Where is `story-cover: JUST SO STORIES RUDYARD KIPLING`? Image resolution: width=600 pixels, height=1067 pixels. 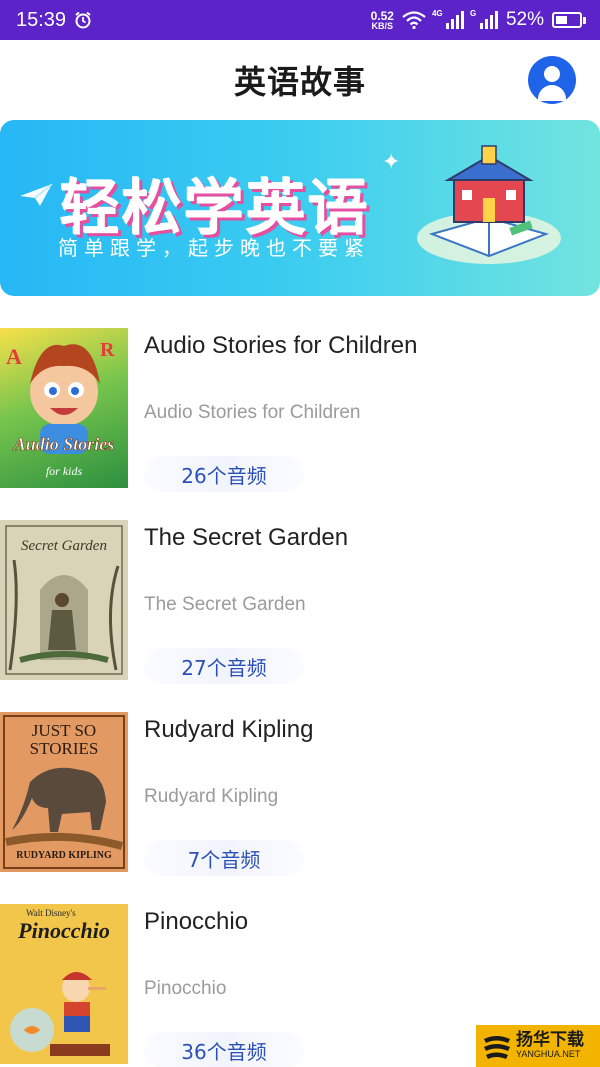 story-cover: JUST SO STORIES RUDYARD KIPLING is located at coordinates (64, 792).